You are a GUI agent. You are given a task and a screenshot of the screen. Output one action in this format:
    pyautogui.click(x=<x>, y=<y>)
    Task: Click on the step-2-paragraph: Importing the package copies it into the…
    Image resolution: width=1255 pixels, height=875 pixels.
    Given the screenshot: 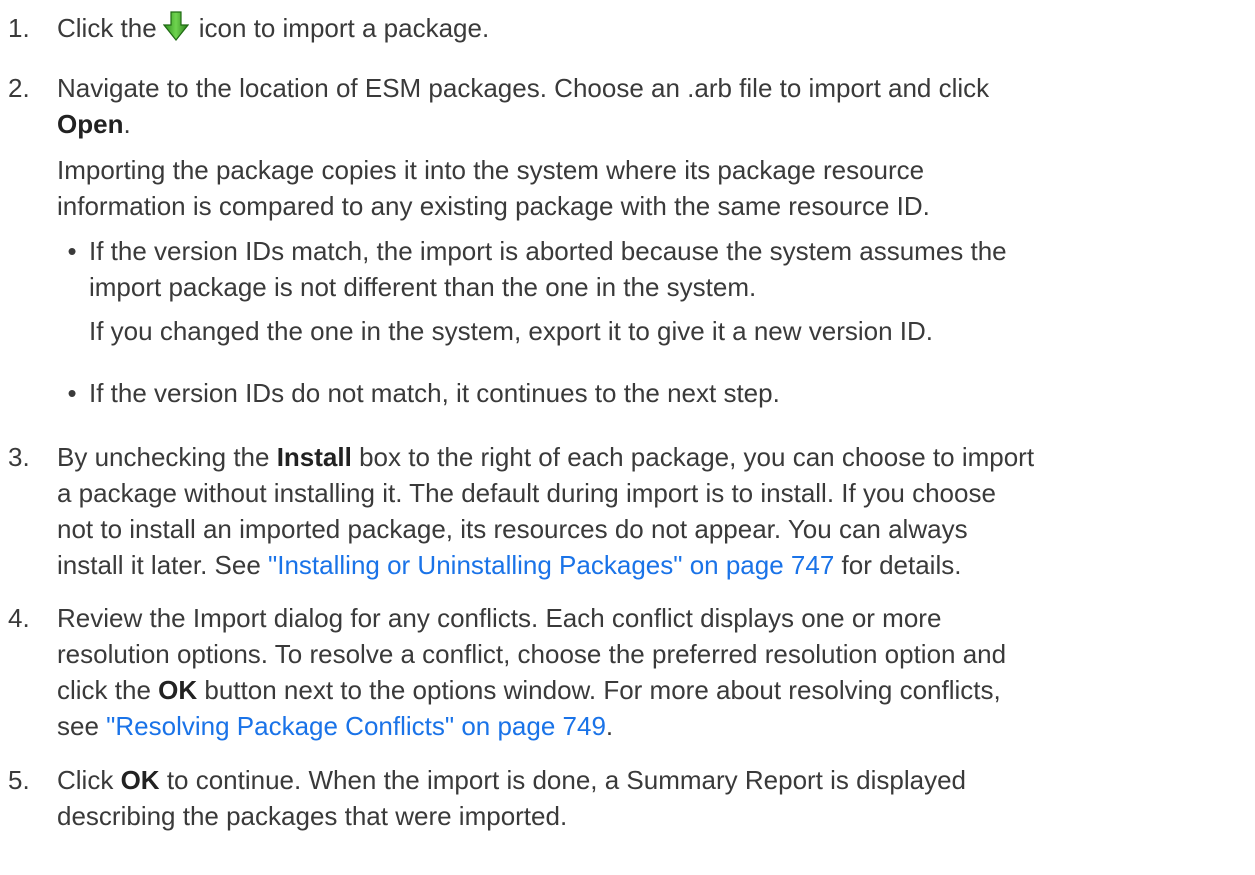 What is the action you would take?
    pyautogui.click(x=493, y=188)
    